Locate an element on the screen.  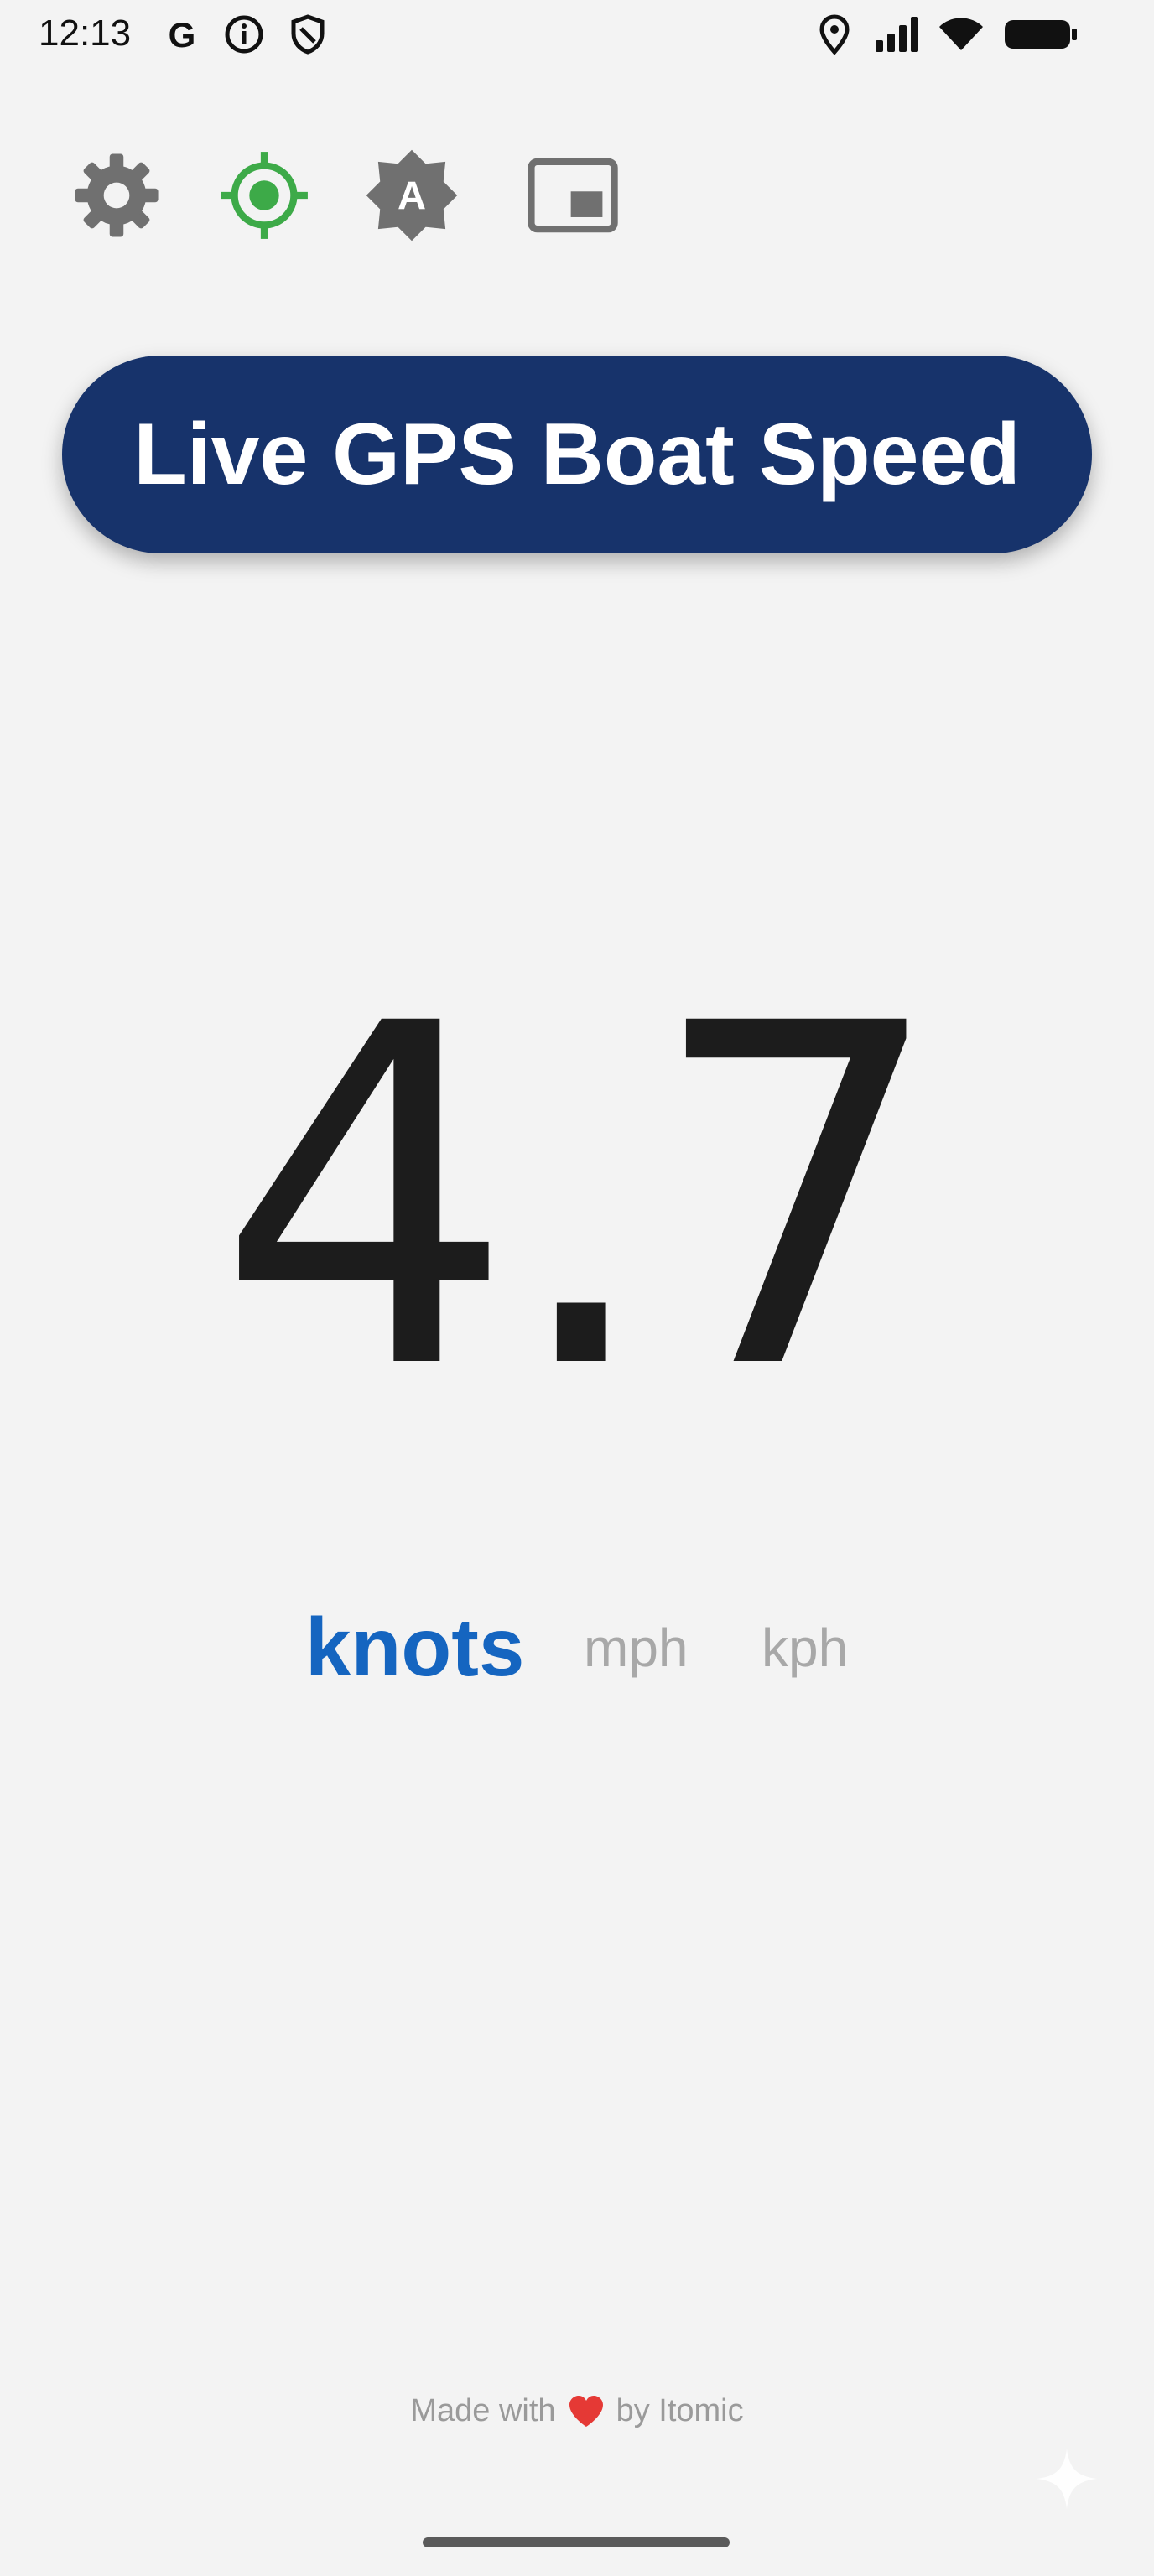
app-title: Live GPS Boat Speed is located at coordinates (577, 454).